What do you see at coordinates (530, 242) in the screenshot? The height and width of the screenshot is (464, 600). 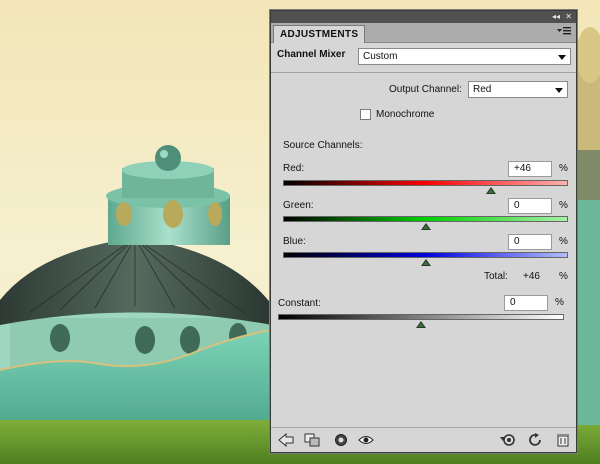 I see `blue-value-input: 0` at bounding box center [530, 242].